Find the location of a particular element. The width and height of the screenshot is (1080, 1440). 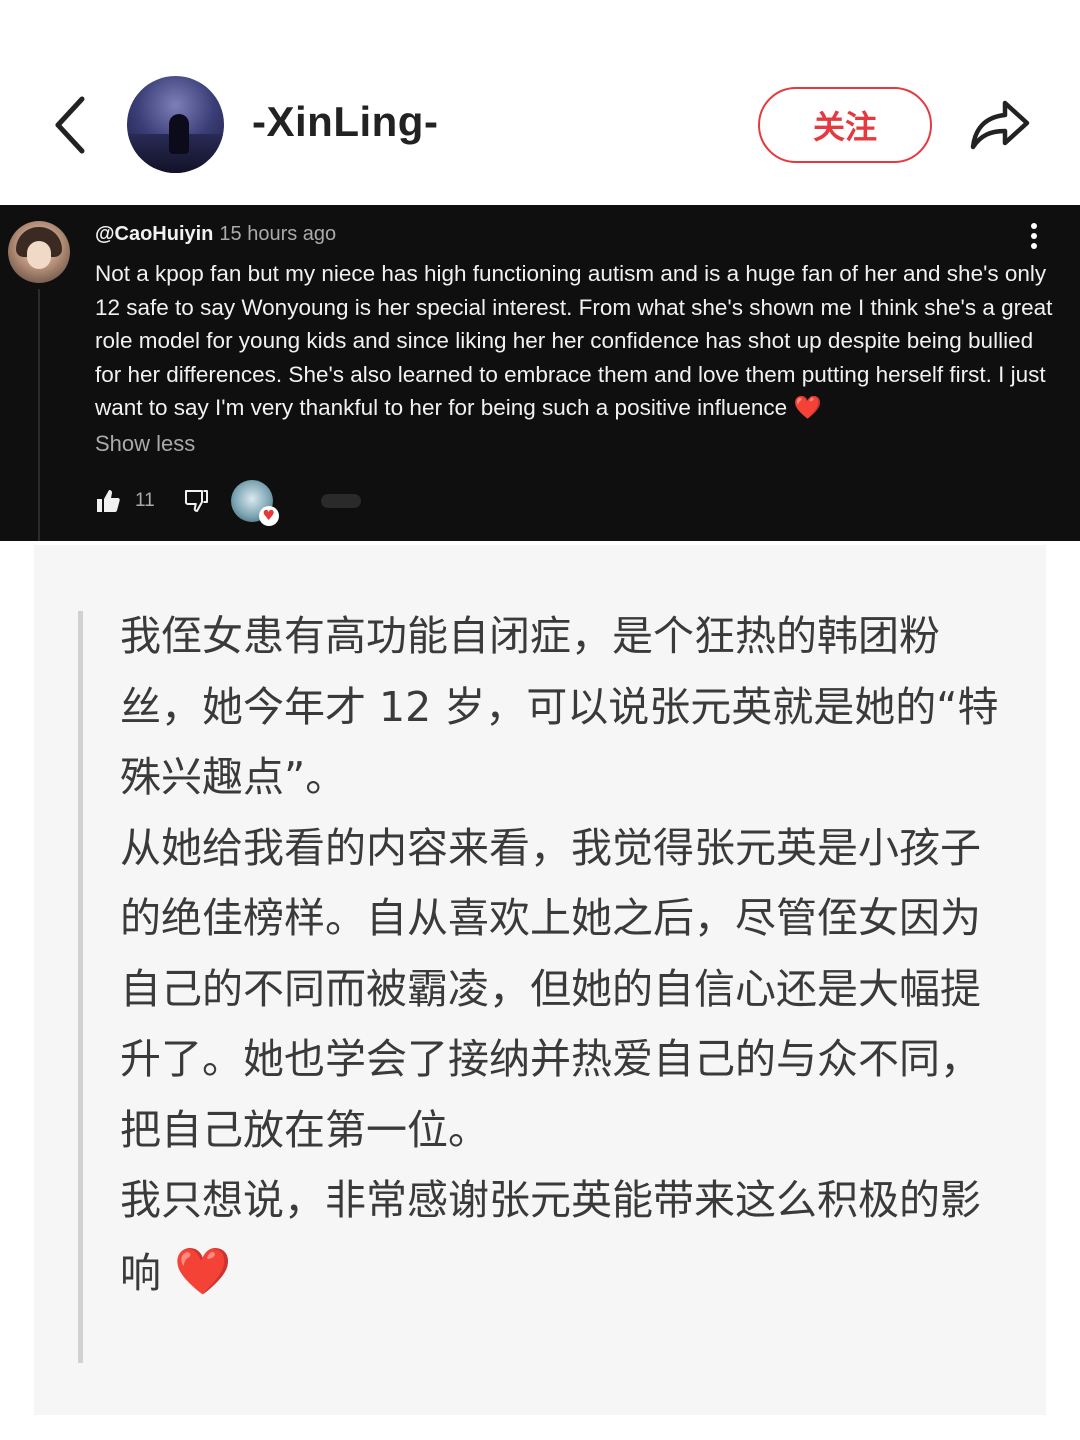

commenter-avatar is located at coordinates (39, 252).